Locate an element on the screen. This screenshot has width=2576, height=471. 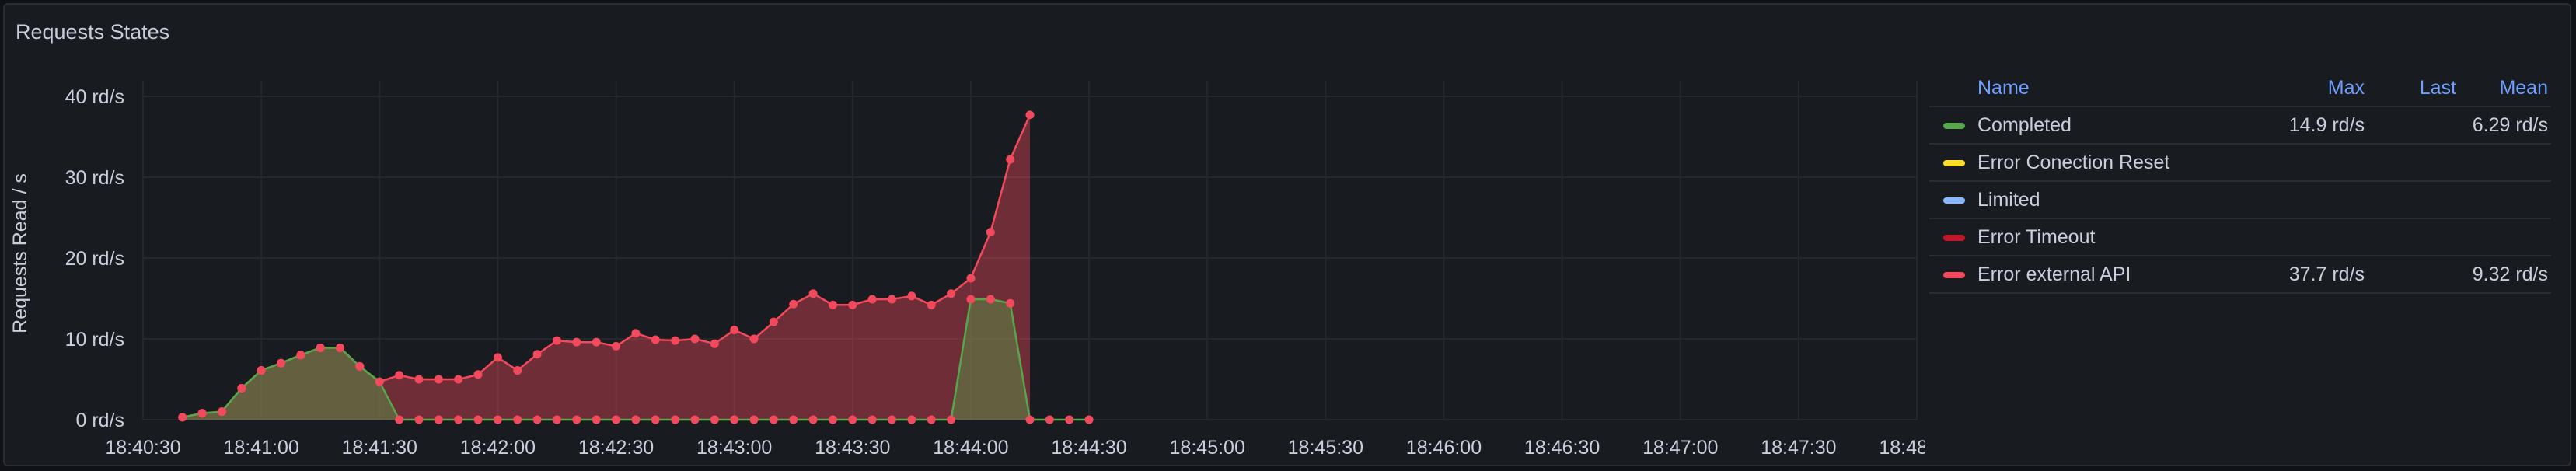
x-tick-label: 18:45:30 is located at coordinates (1326, 448).